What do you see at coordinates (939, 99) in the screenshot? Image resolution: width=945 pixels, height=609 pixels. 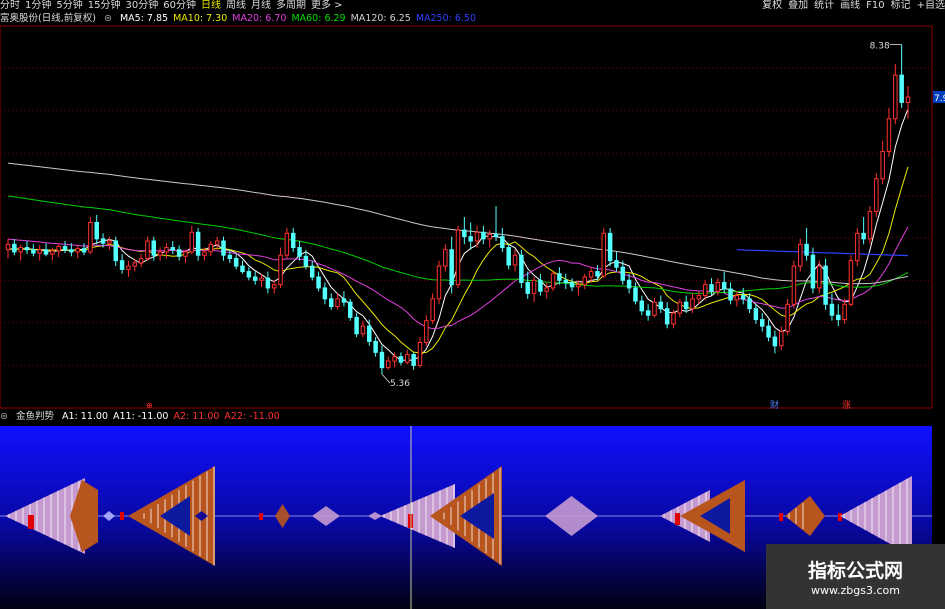 I see `last-price-label: 7.9` at bounding box center [939, 99].